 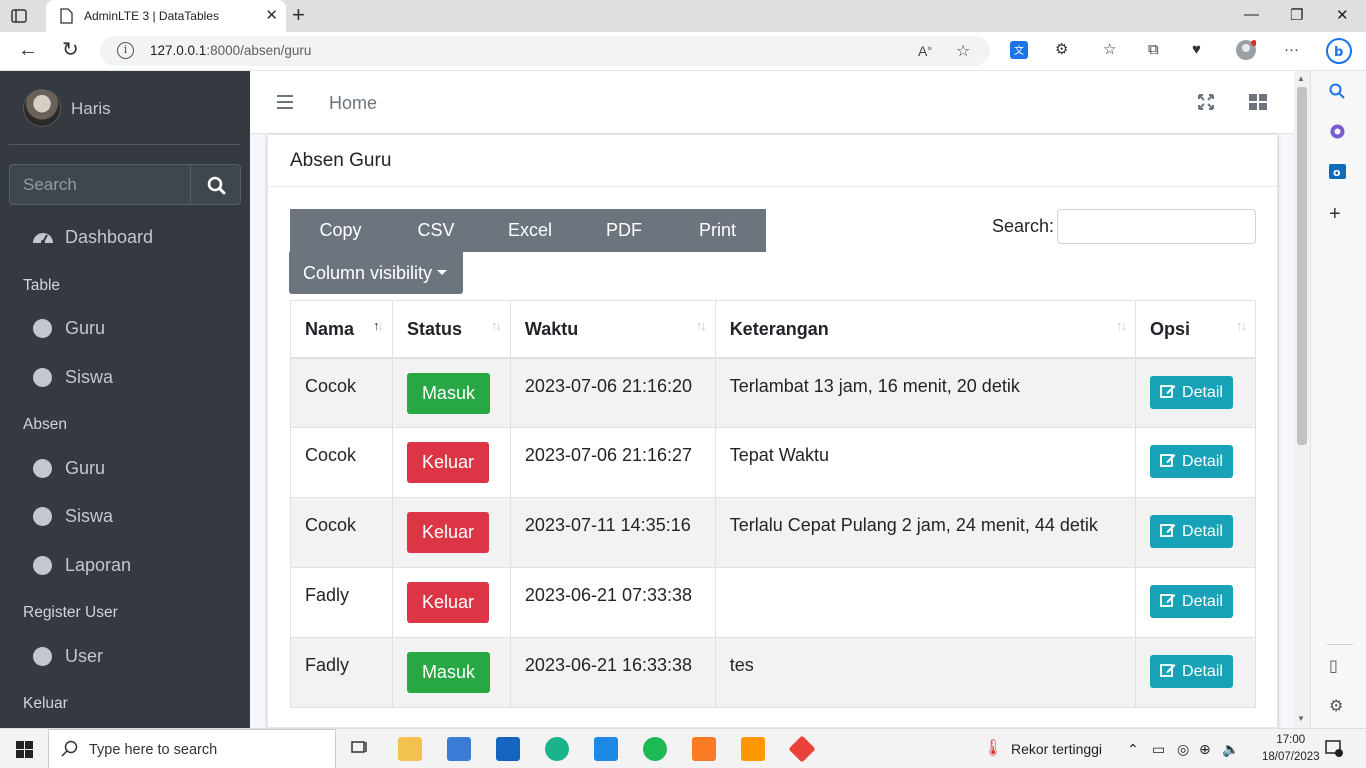 I want to click on tab-actions-icon, so click(x=19, y=16).